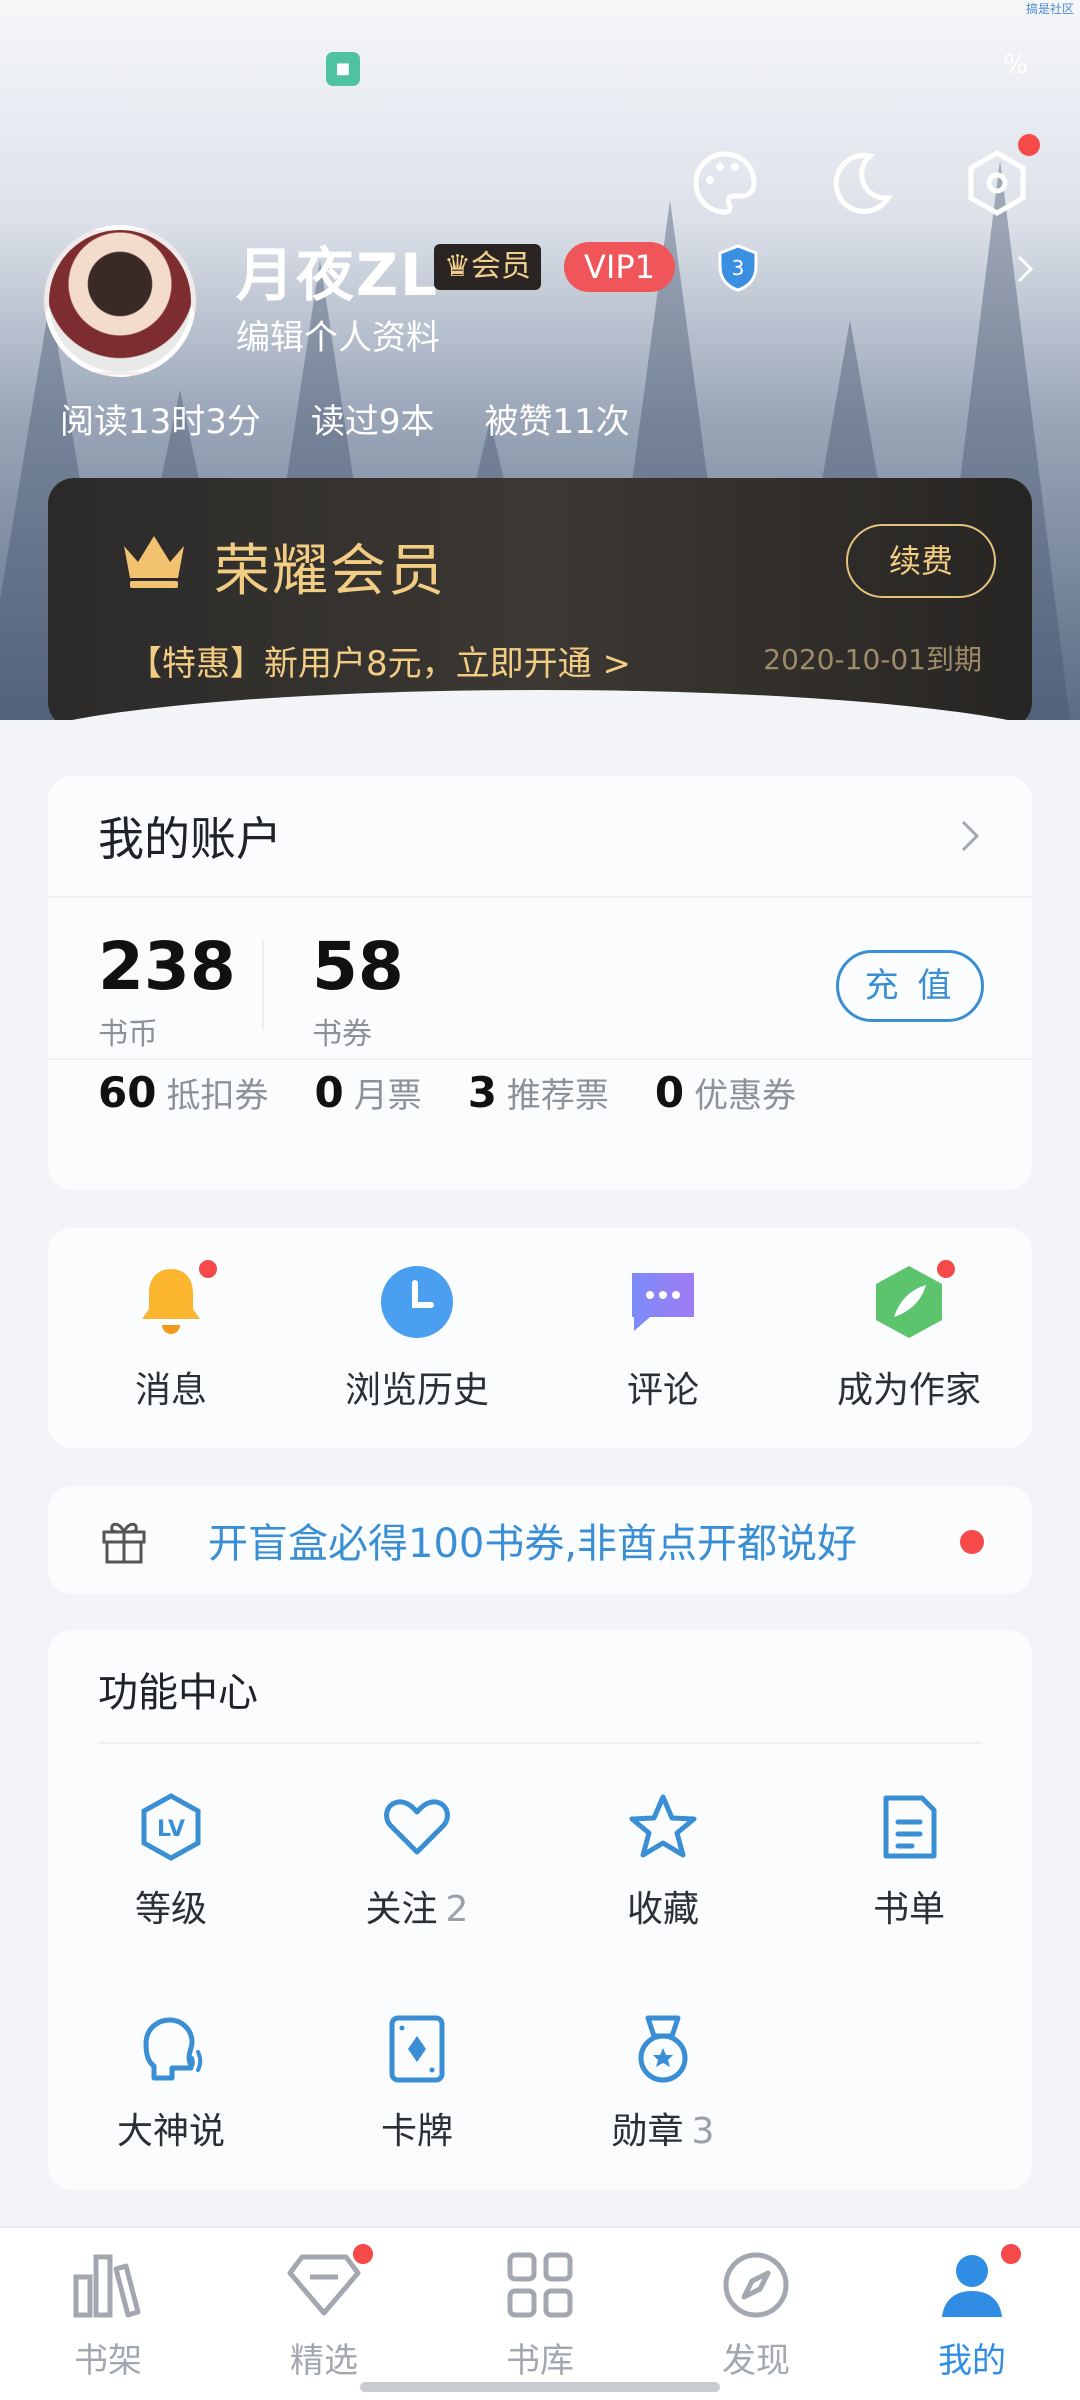  Describe the element at coordinates (338, 275) in the screenshot. I see `user-name: 月夜ZL` at that location.